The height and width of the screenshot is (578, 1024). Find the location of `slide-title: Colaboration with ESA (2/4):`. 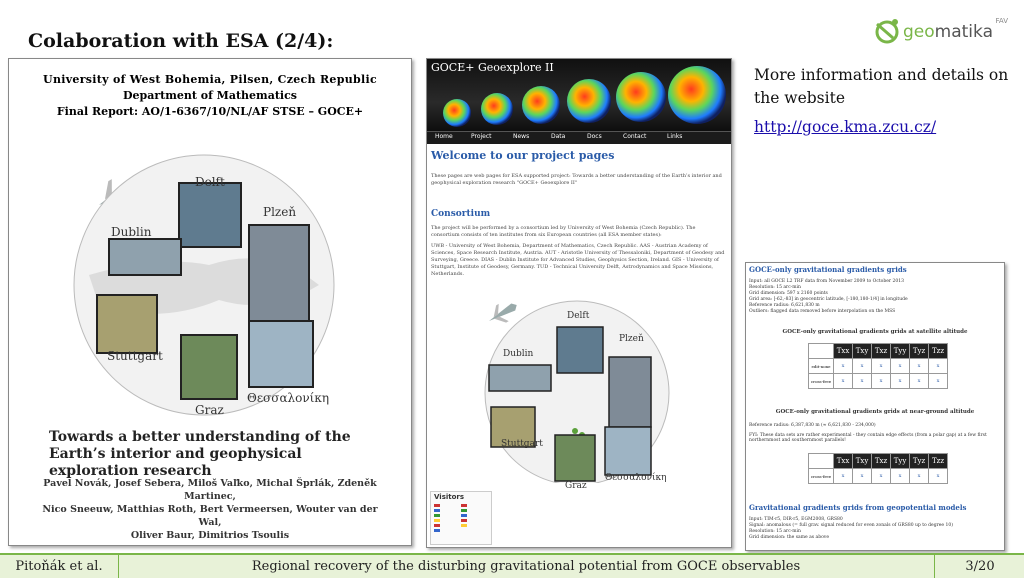

slide-title: Colaboration with ESA (2/4): is located at coordinates (181, 41).